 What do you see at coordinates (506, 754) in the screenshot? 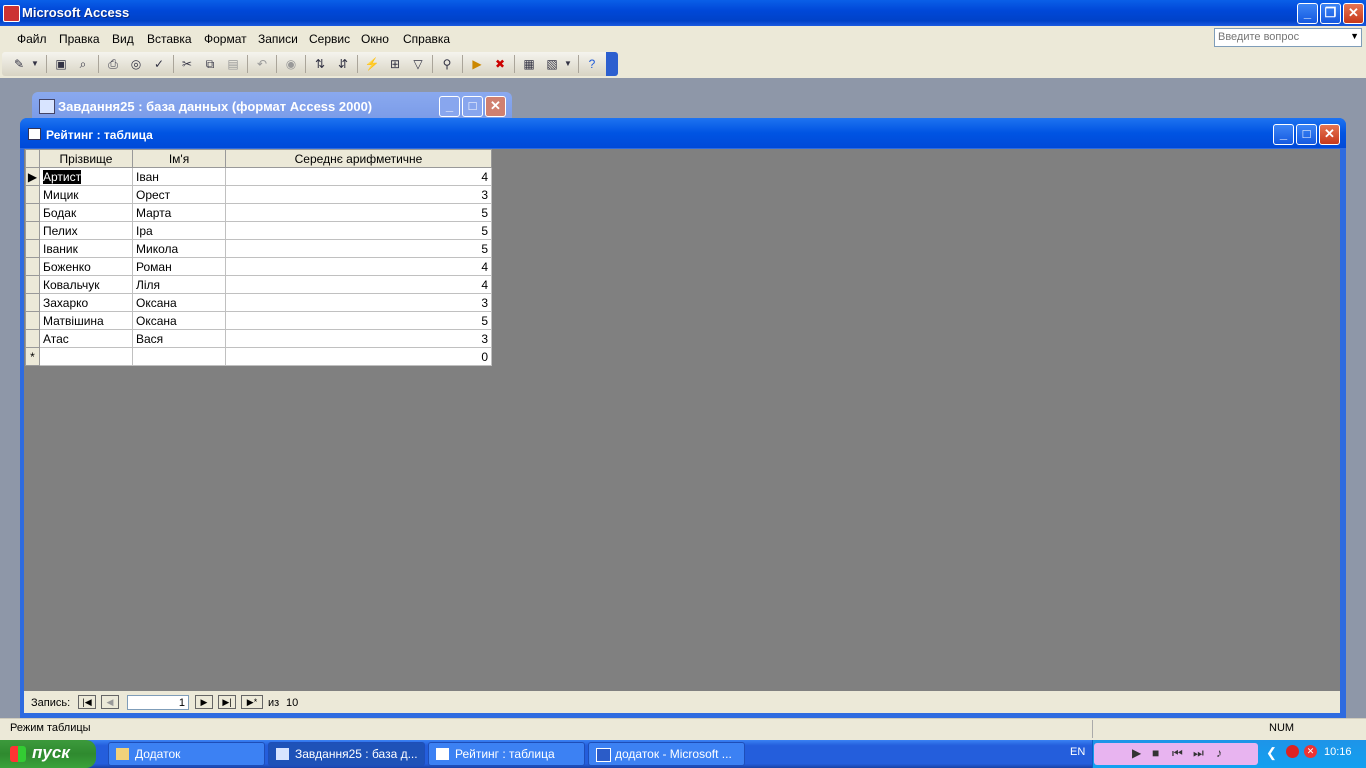
I see `taskbar-item-table: Рейтинг : таблица` at bounding box center [506, 754].